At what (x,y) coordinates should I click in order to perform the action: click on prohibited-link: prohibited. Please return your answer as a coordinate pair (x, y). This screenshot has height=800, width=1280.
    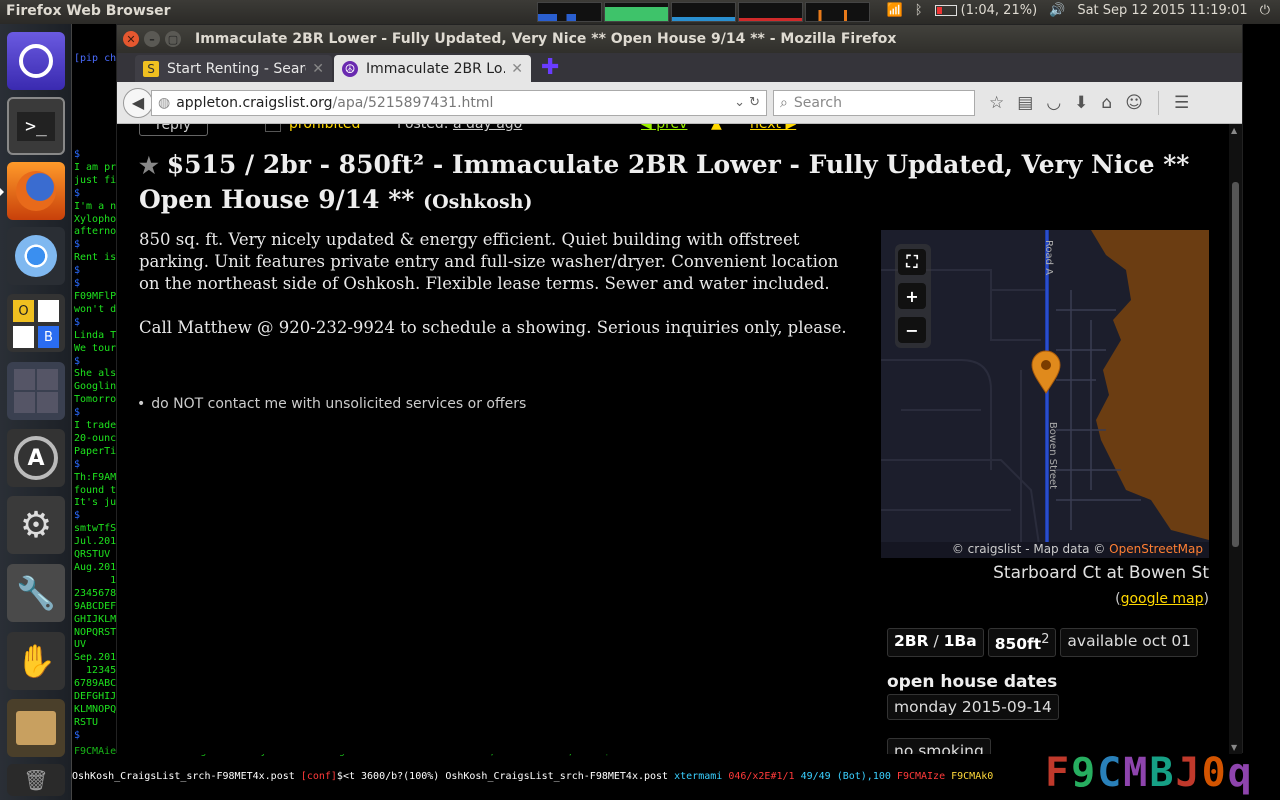
    Looking at the image, I should click on (324, 128).